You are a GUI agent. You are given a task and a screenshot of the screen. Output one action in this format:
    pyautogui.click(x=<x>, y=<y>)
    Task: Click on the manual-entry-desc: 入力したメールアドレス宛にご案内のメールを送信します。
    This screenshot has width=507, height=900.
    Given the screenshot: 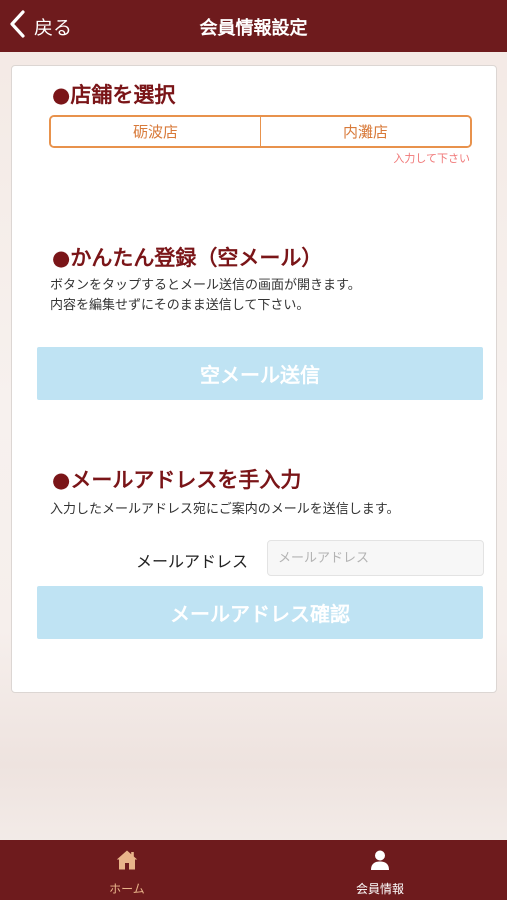 What is the action you would take?
    pyautogui.click(x=225, y=509)
    